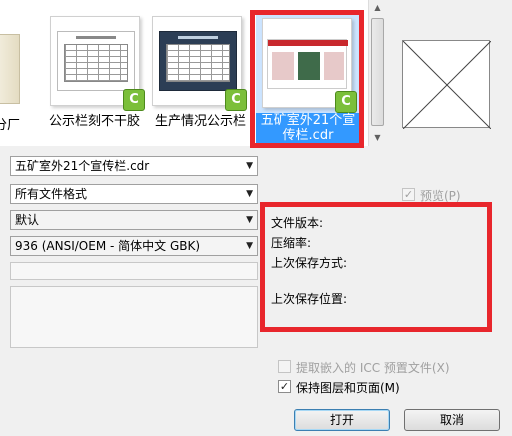 Image resolution: width=512 pixels, height=436 pixels. I want to click on empty-preview-icon, so click(447, 85).